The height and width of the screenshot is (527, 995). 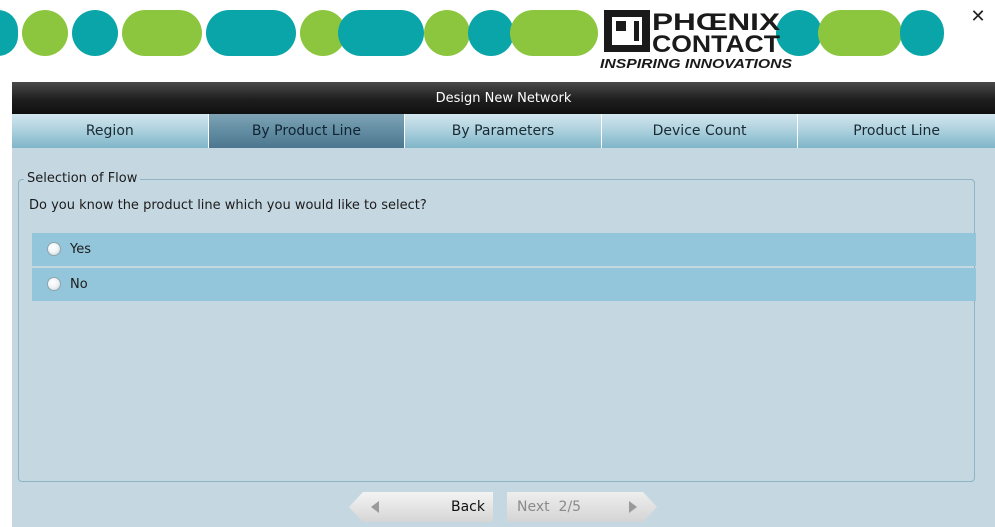 What do you see at coordinates (79, 284) in the screenshot?
I see `option-no-label: No` at bounding box center [79, 284].